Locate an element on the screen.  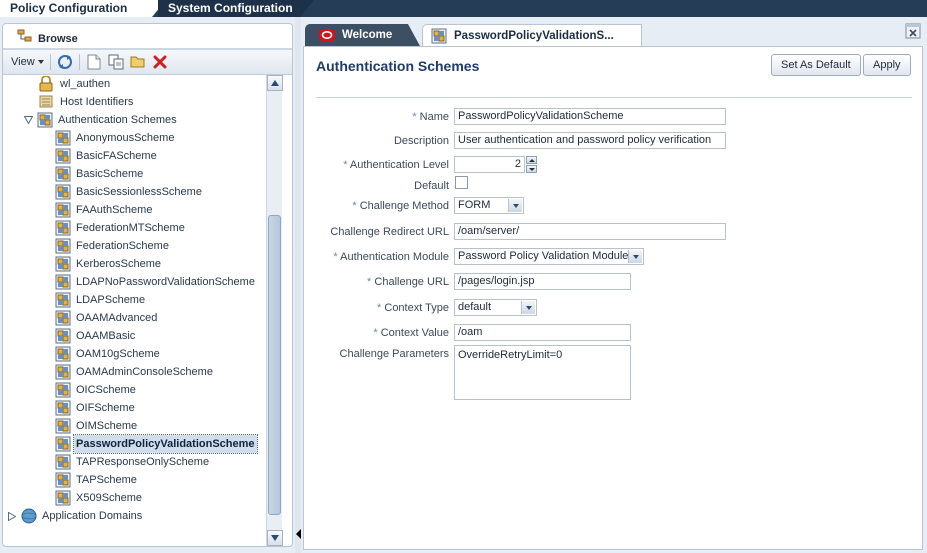
tree-node-oaamadvanced: OAAMAdvanced is located at coordinates (107, 318).